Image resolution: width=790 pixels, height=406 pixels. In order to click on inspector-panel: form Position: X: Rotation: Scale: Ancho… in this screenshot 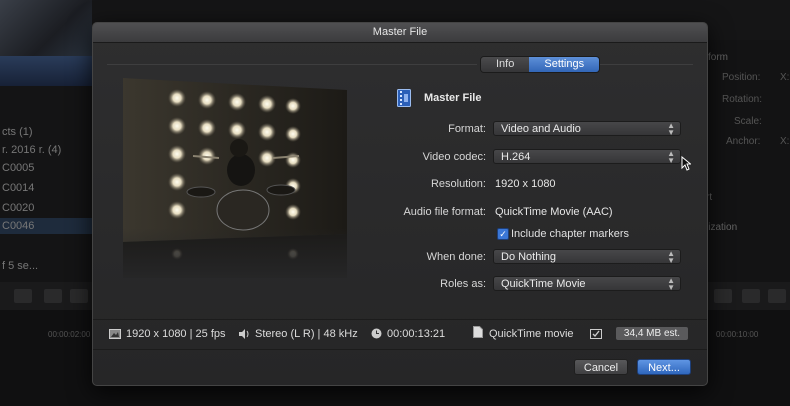, I will do `click(748, 170)`.